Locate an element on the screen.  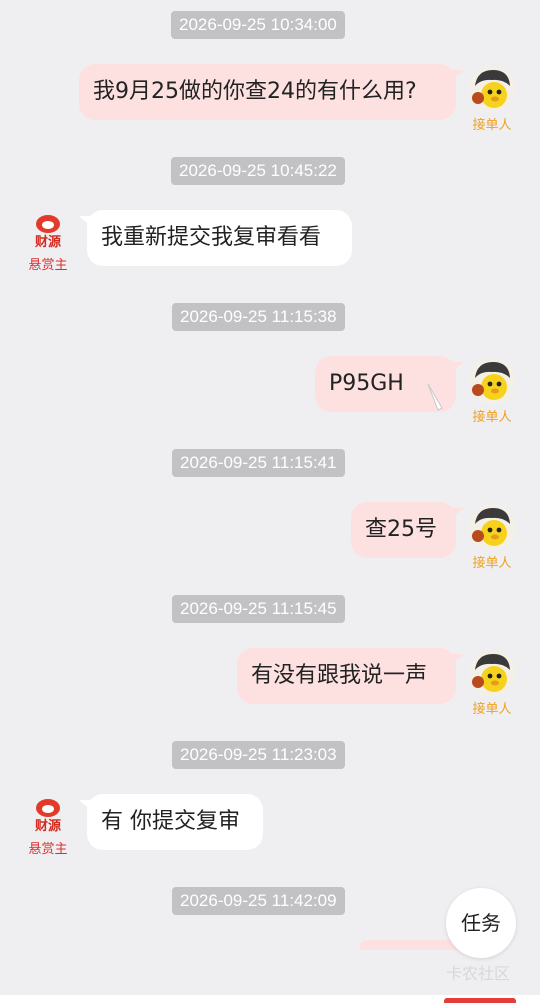
watermark: 卡农社区 is located at coordinates (478, 973).